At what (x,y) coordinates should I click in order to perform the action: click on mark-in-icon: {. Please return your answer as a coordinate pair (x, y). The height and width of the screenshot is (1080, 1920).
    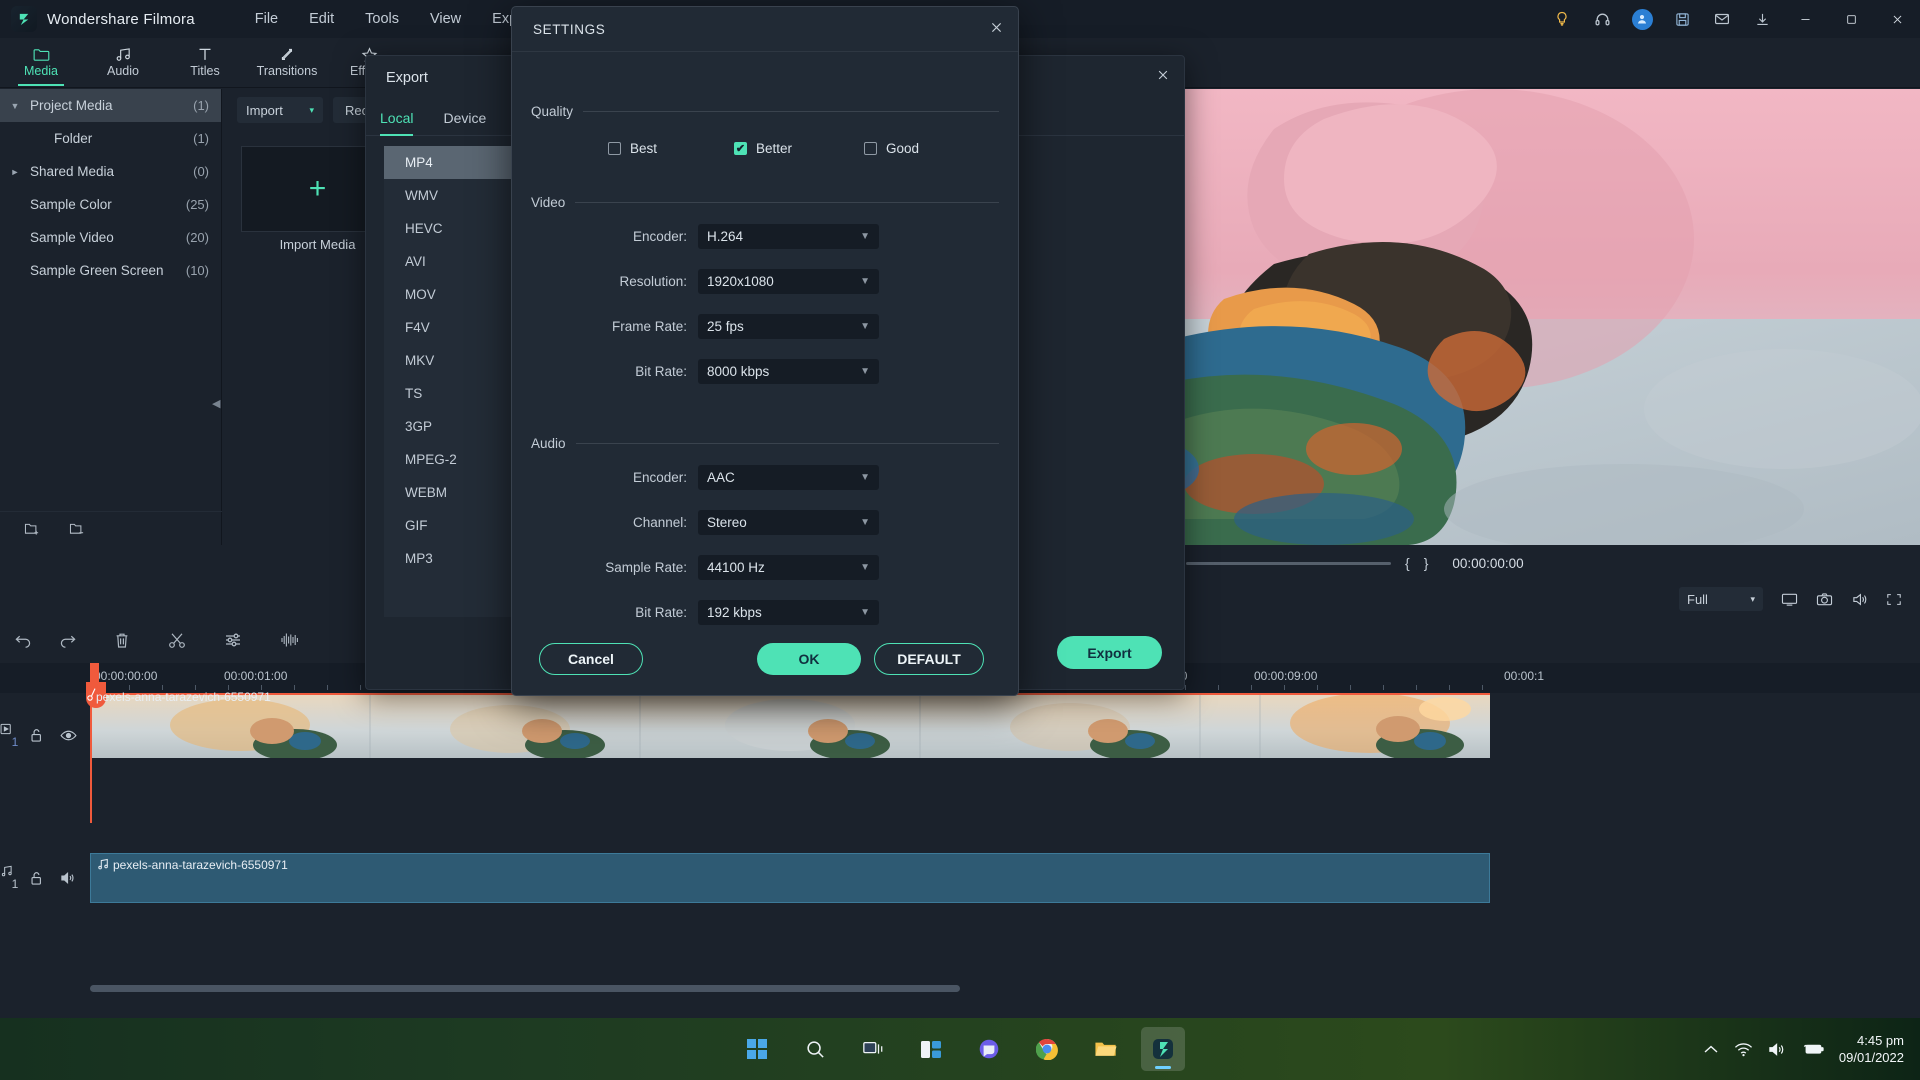
    Looking at the image, I should click on (1407, 563).